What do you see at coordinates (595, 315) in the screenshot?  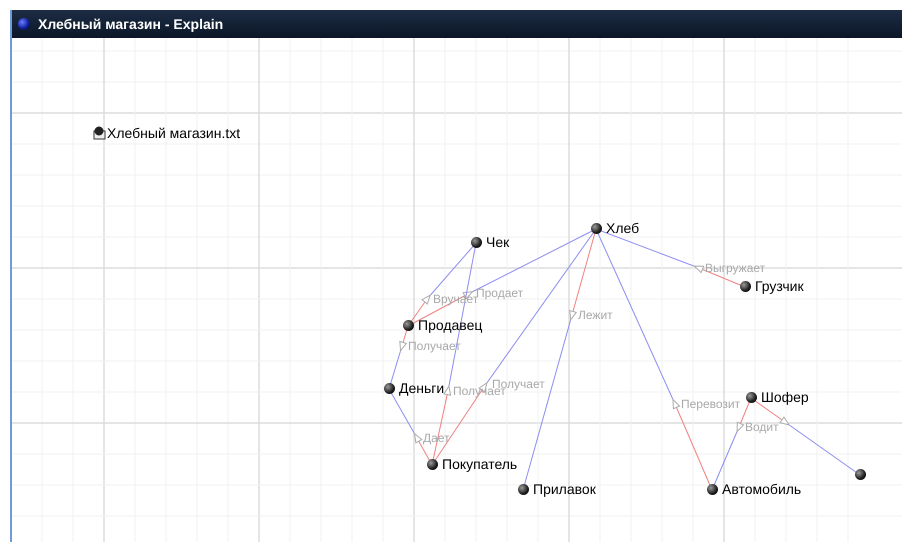 I see `edge-label: Лежит` at bounding box center [595, 315].